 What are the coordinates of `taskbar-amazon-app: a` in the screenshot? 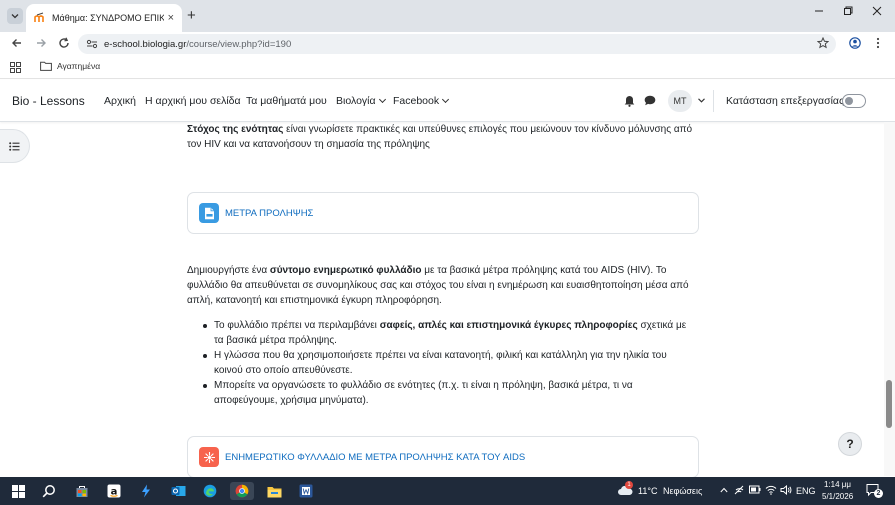 It's located at (114, 491).